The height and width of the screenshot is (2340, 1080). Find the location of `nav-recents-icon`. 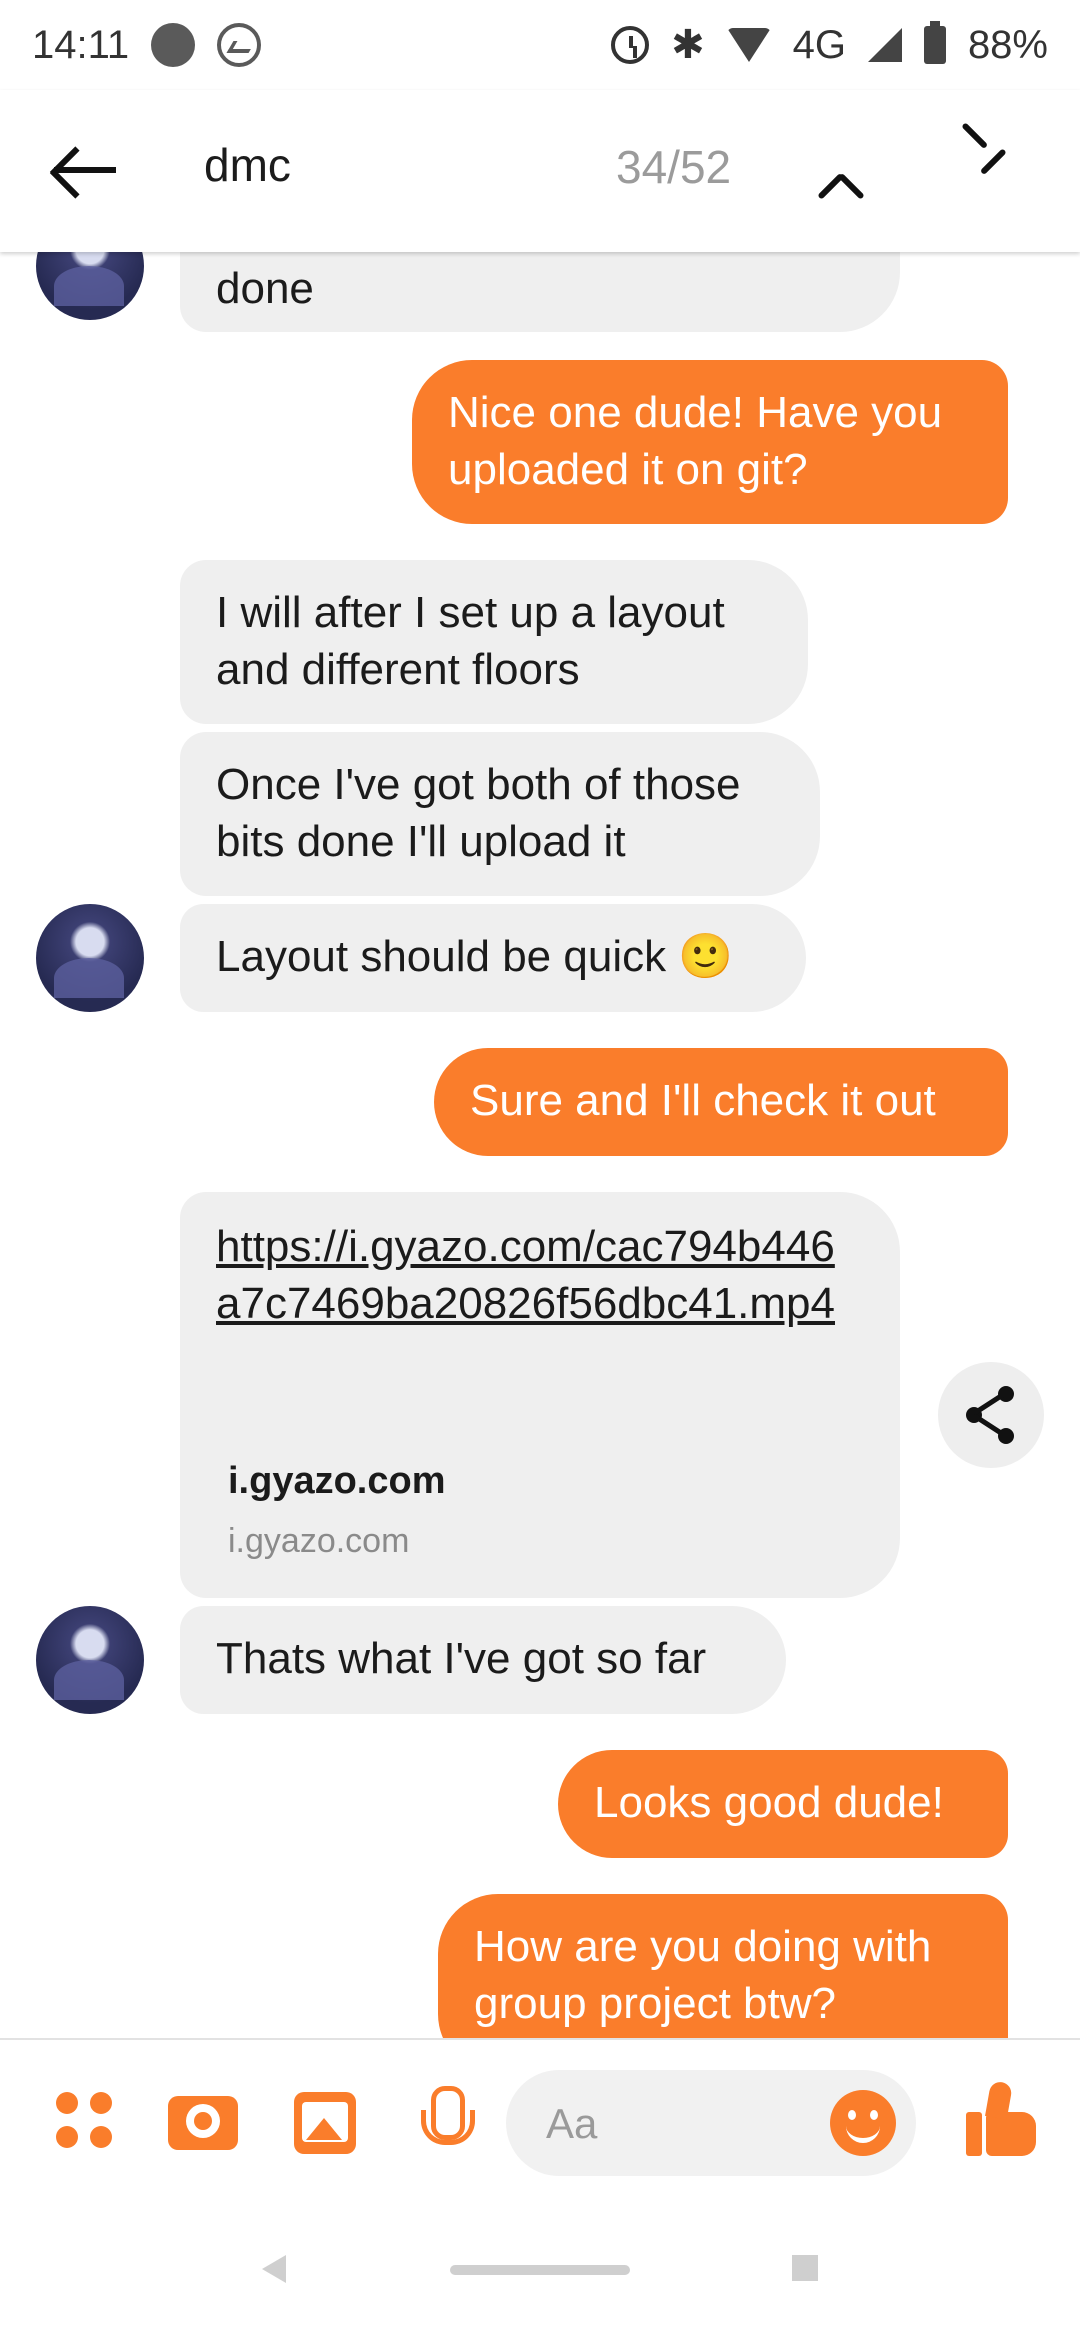

nav-recents-icon is located at coordinates (805, 2268).